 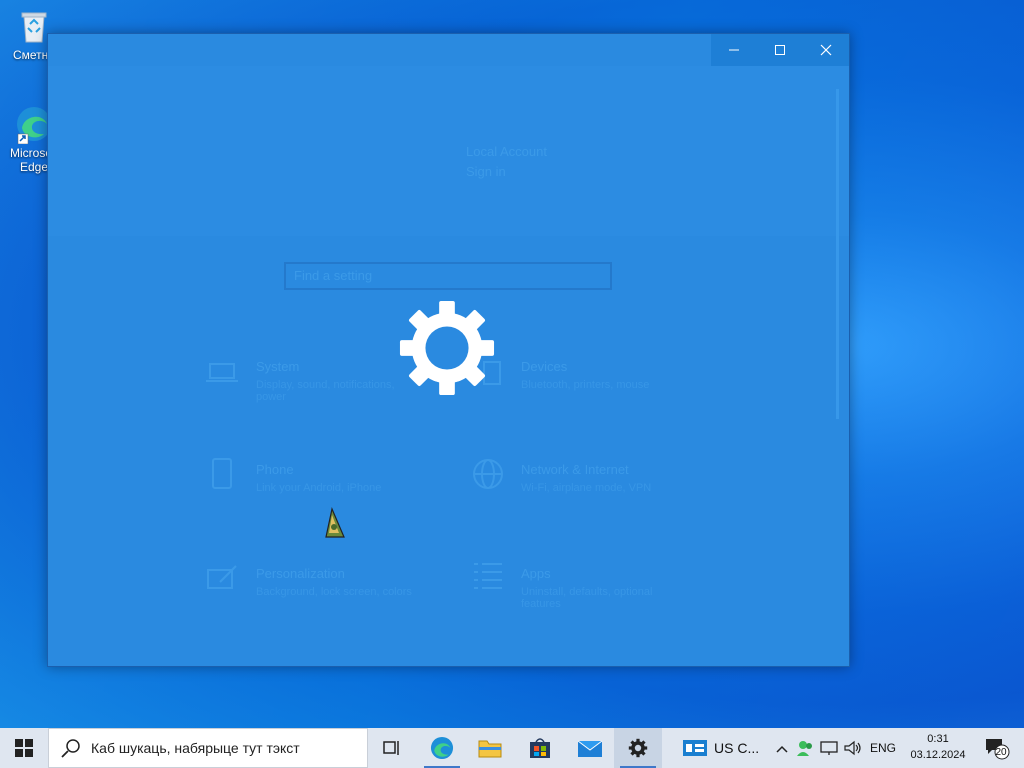 I want to click on taskbar-settings, so click(x=638, y=748).